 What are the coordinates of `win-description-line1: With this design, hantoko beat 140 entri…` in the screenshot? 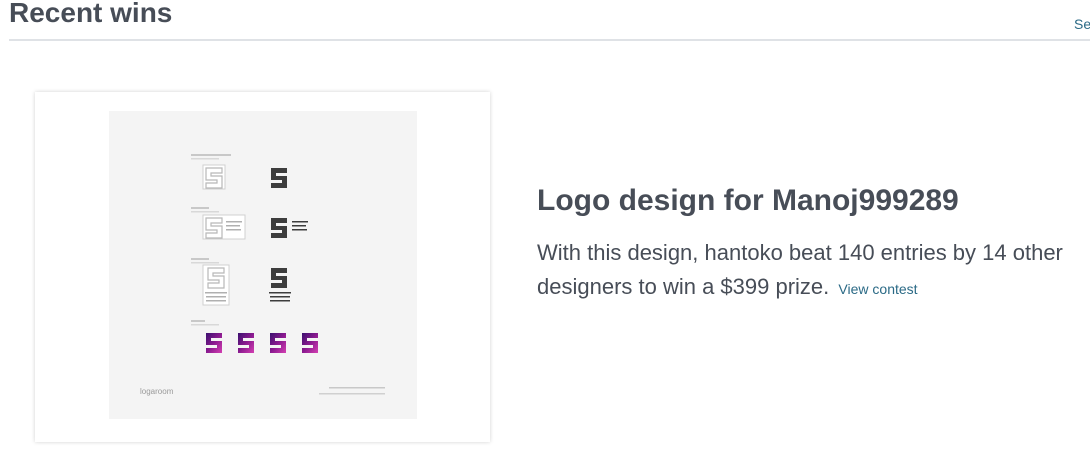 It's located at (800, 252).